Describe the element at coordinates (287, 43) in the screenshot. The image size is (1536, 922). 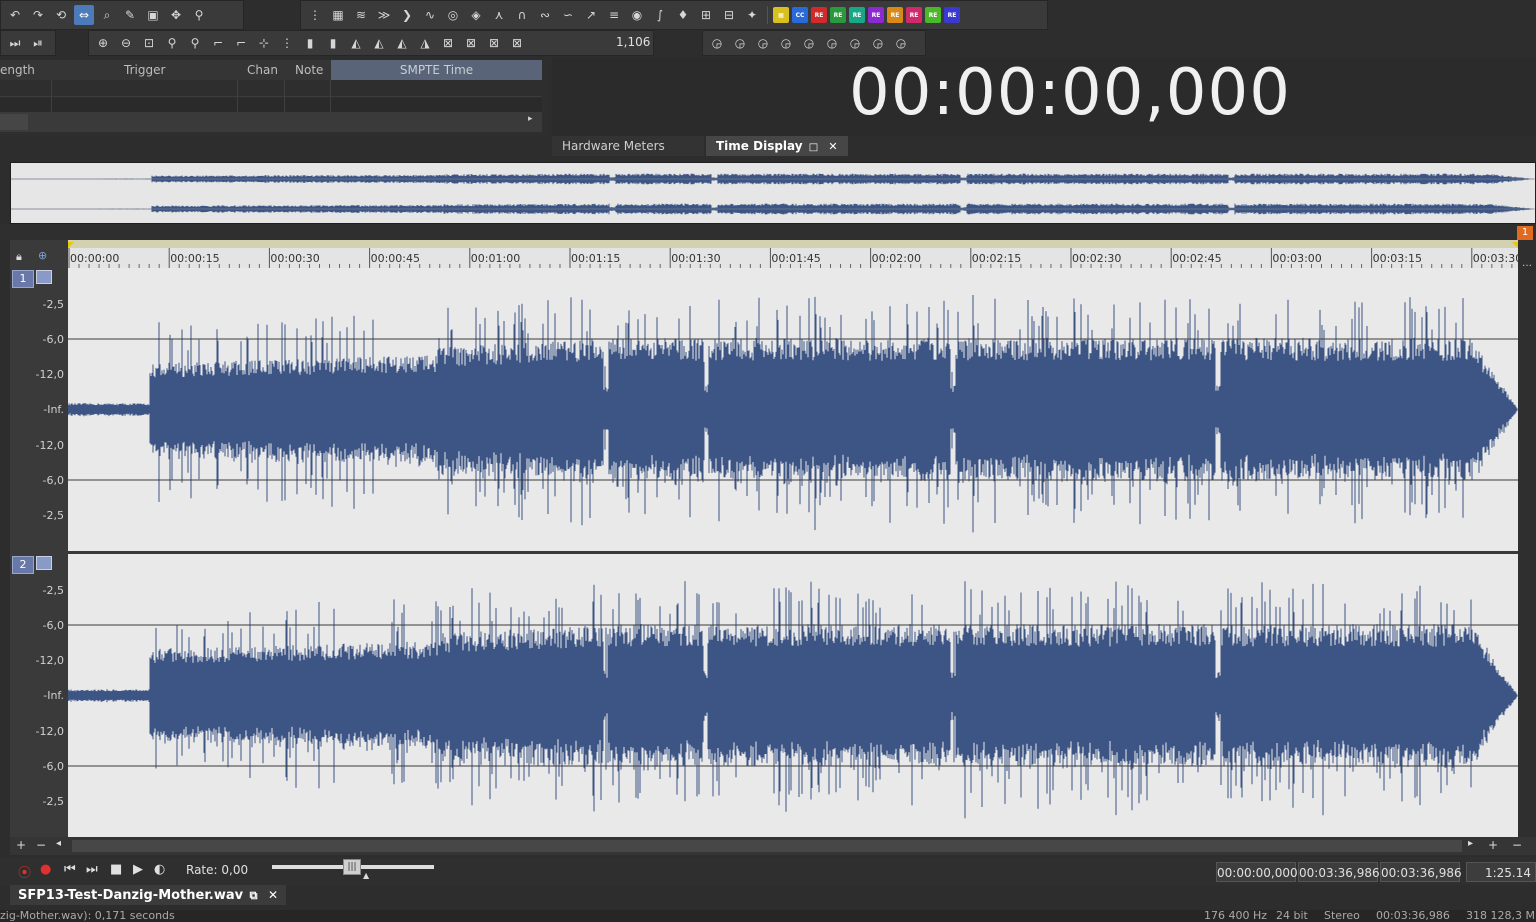
I see `region-icon-4: ⋮` at that location.